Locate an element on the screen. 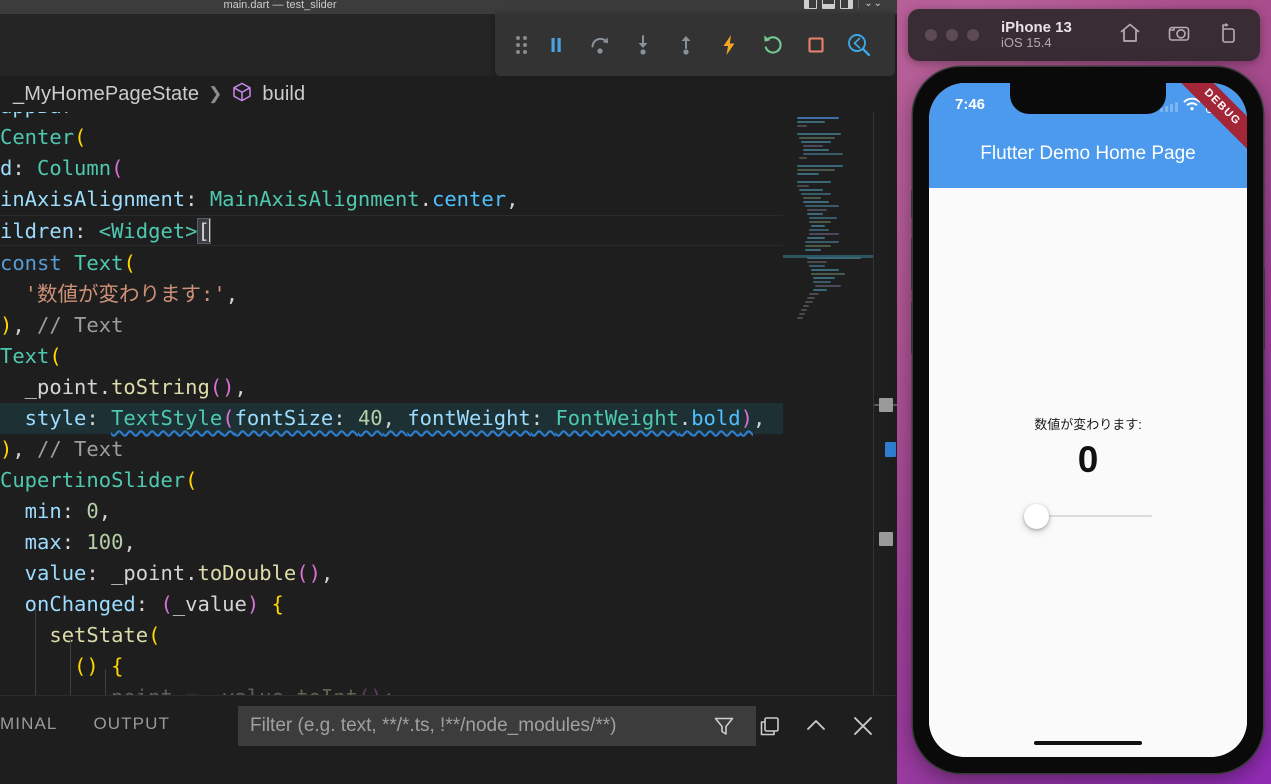 This screenshot has width=1271, height=784. home-indicator is located at coordinates (1088, 743).